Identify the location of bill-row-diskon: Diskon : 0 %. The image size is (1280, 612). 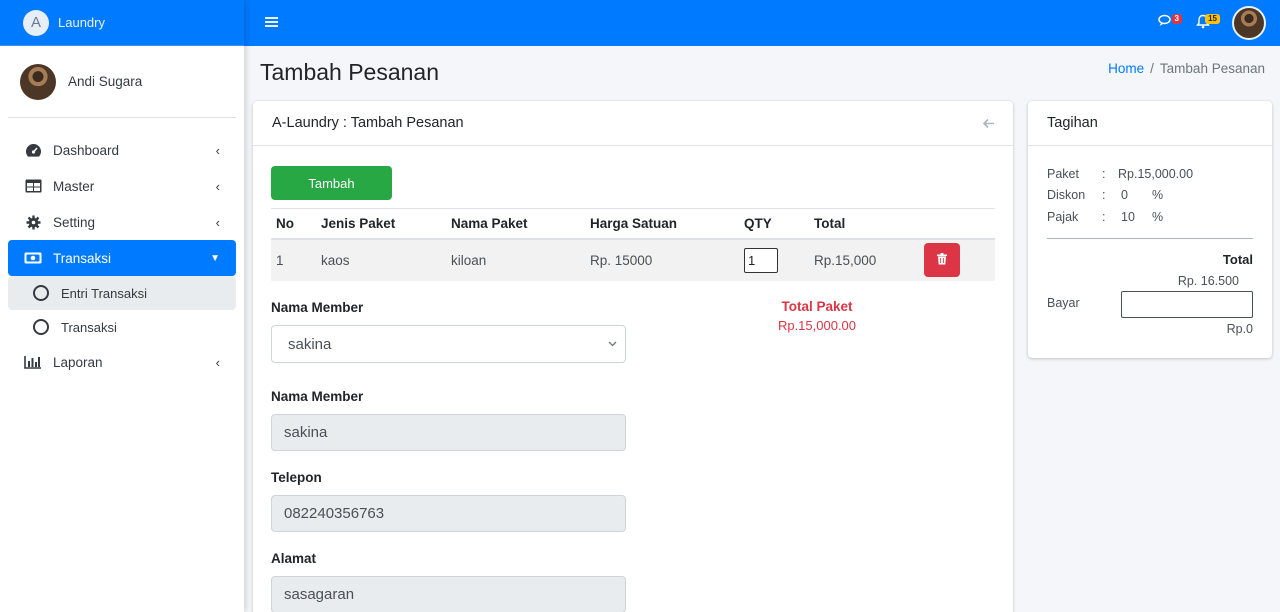
(1105, 195).